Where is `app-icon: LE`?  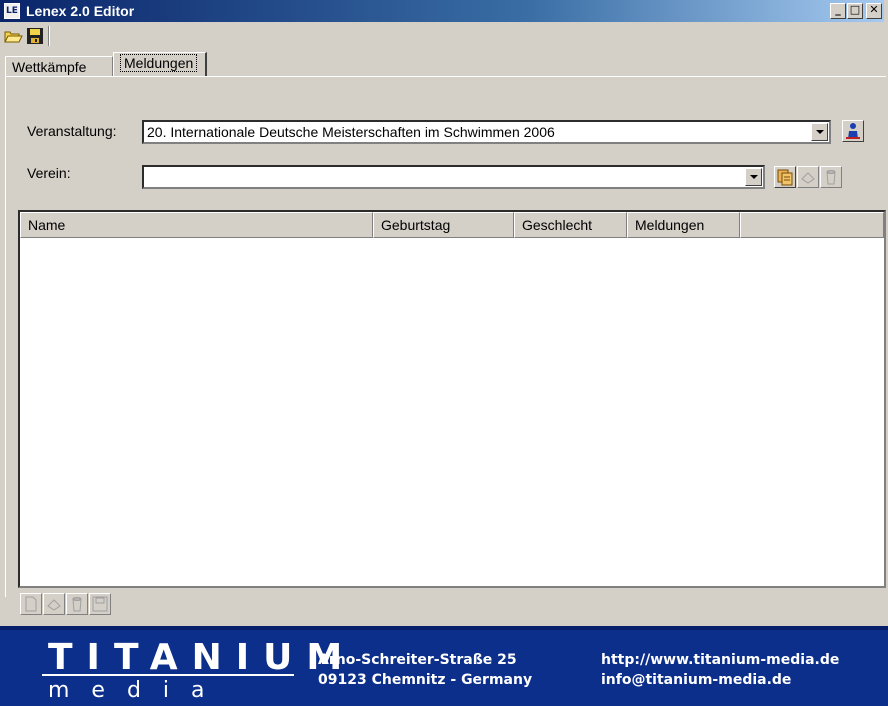 app-icon: LE is located at coordinates (12, 11).